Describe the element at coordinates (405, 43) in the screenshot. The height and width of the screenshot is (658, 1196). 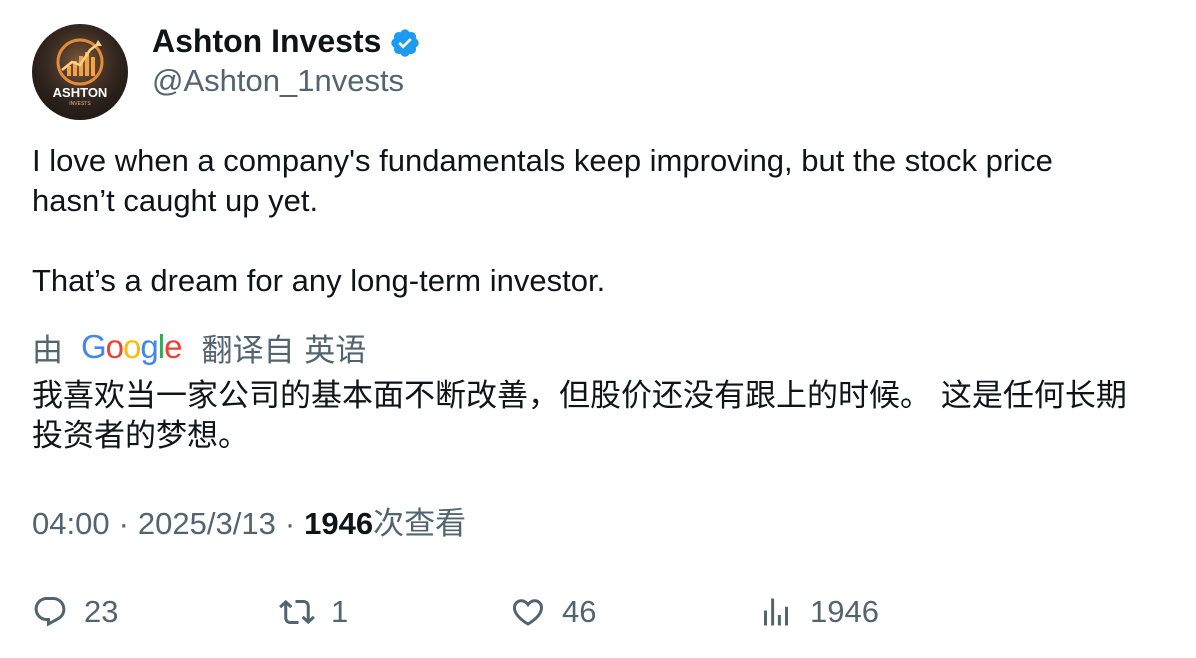
I see `verified-badge-icon` at that location.